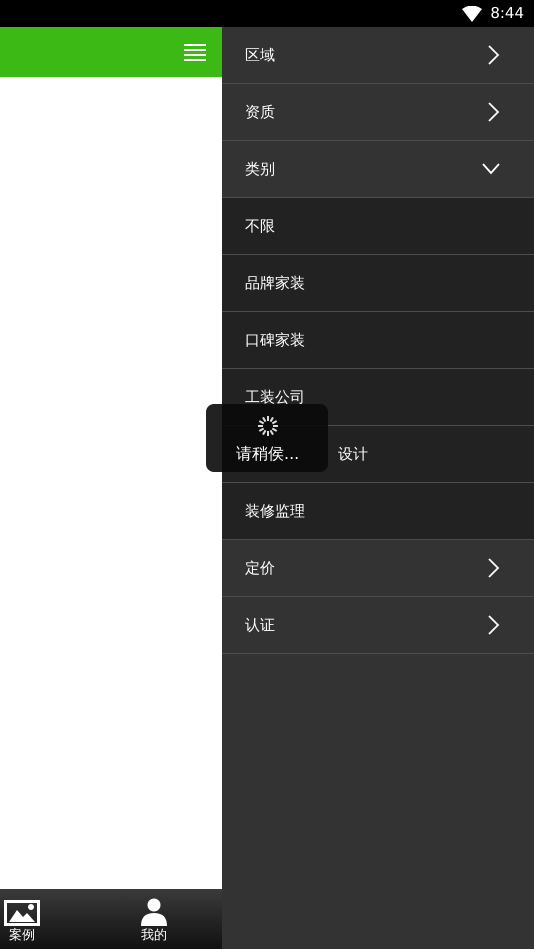 The height and width of the screenshot is (949, 534). Describe the element at coordinates (268, 426) in the screenshot. I see `spinner-icon` at that location.